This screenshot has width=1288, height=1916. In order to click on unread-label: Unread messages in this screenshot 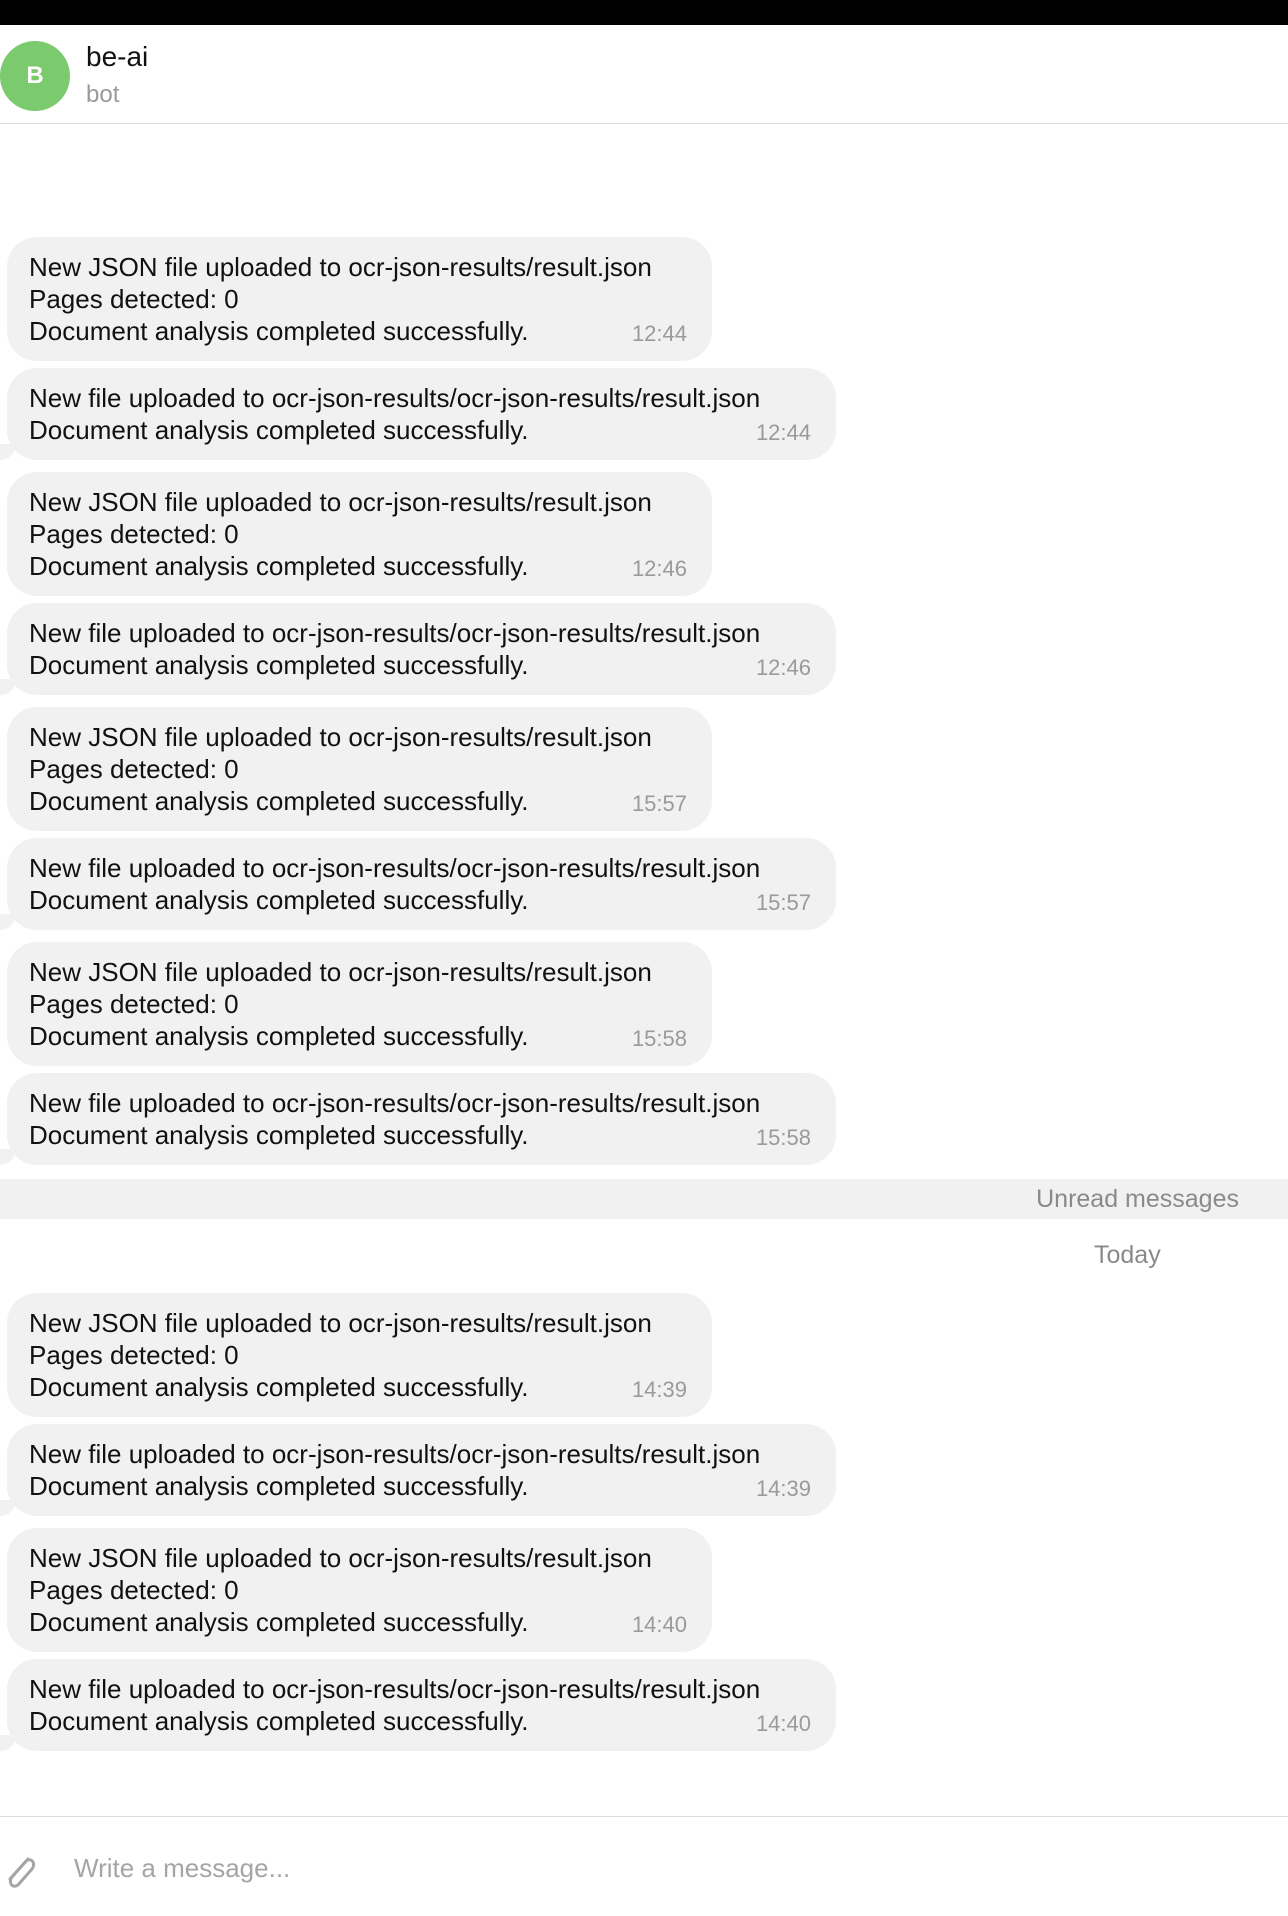, I will do `click(1137, 1199)`.